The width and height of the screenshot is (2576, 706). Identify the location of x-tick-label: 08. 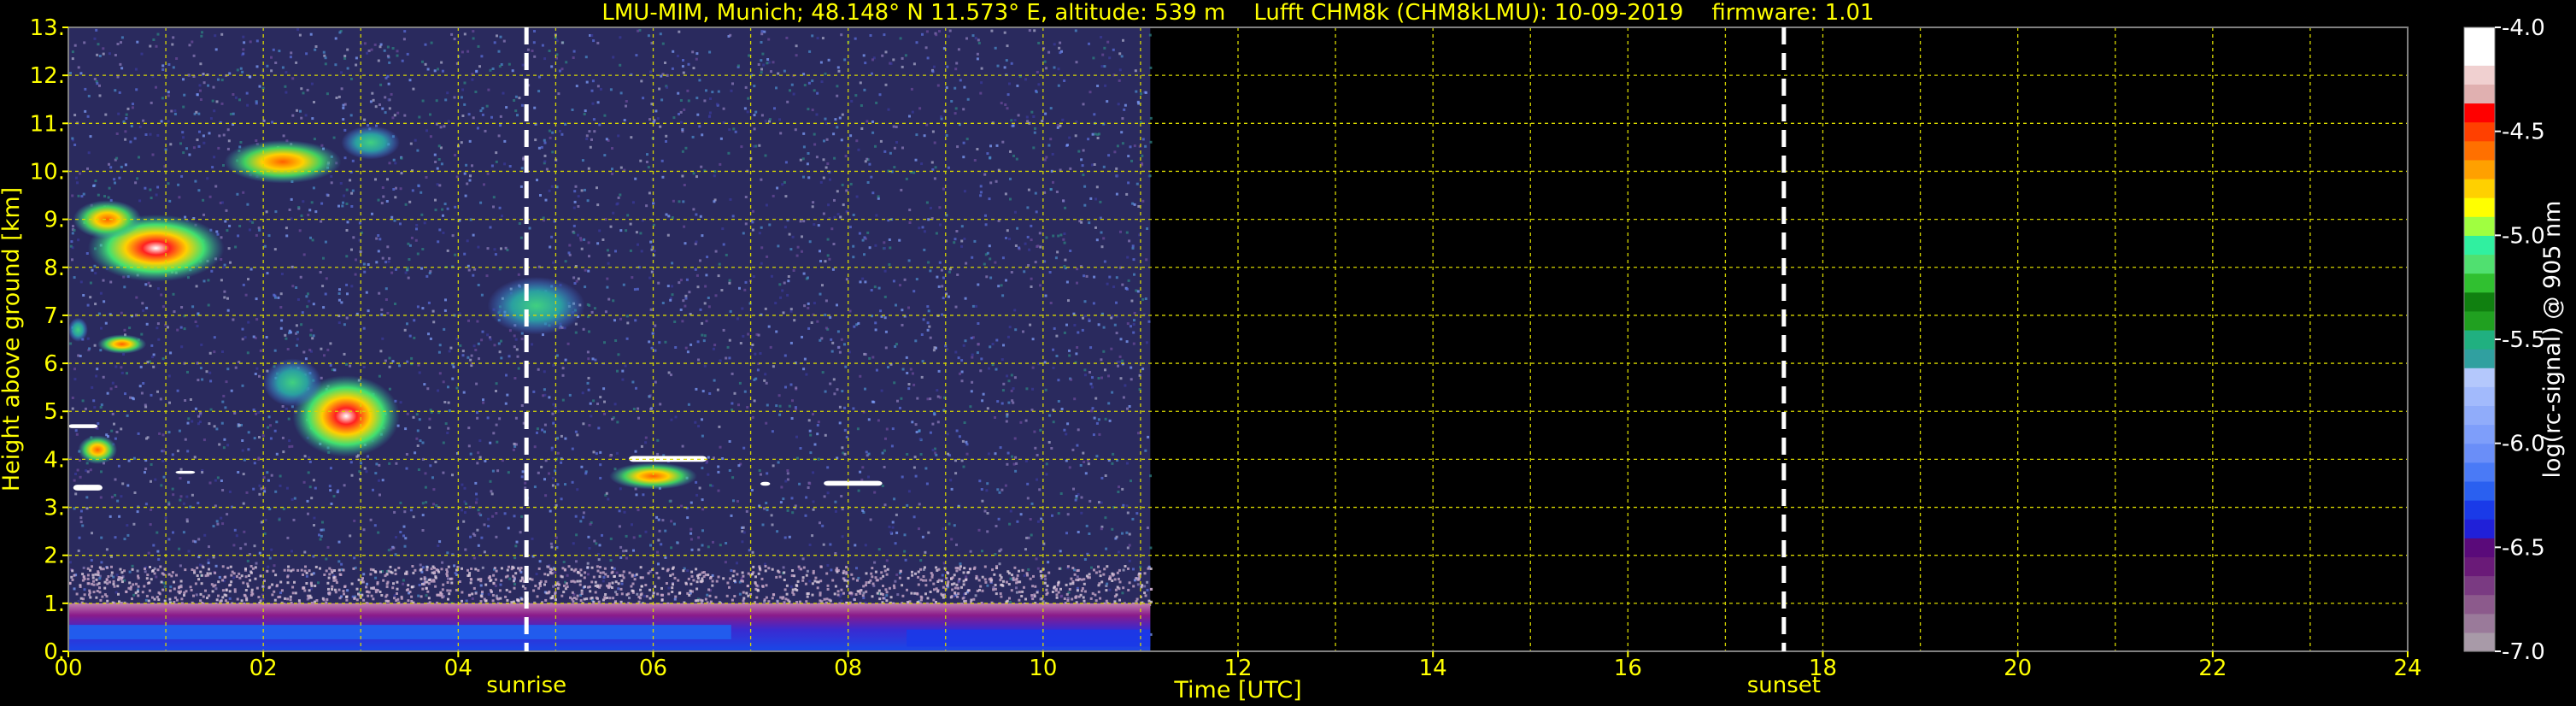
(848, 668).